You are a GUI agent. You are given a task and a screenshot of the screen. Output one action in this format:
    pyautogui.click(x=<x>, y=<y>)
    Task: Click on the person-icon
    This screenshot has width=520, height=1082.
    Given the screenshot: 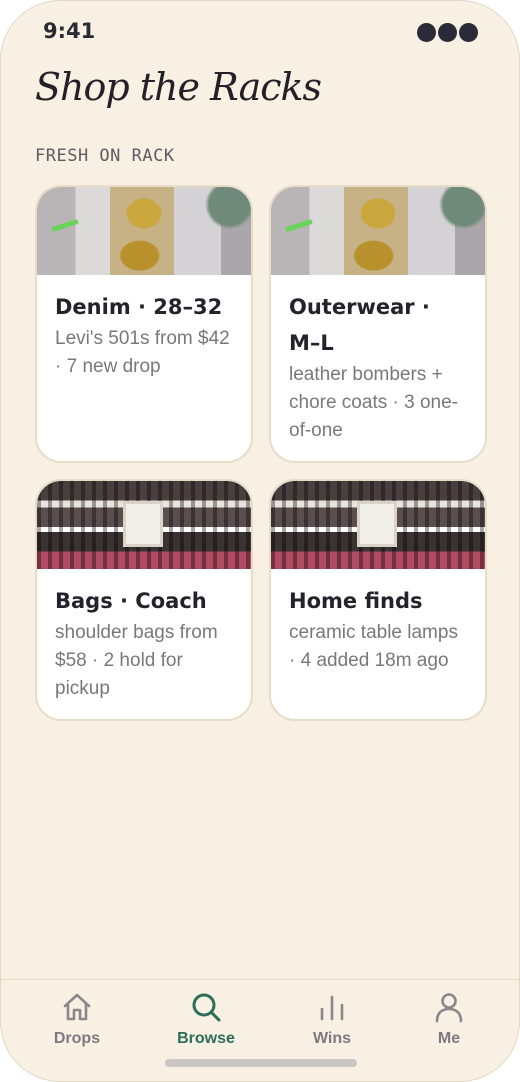 What is the action you would take?
    pyautogui.click(x=449, y=1008)
    